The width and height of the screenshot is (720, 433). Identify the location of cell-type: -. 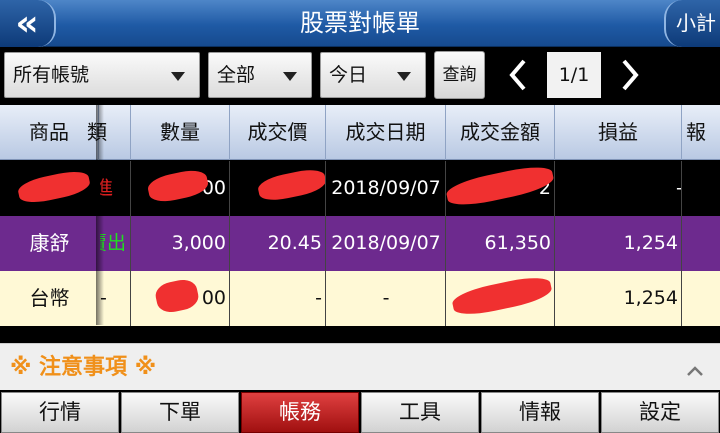
(115, 298).